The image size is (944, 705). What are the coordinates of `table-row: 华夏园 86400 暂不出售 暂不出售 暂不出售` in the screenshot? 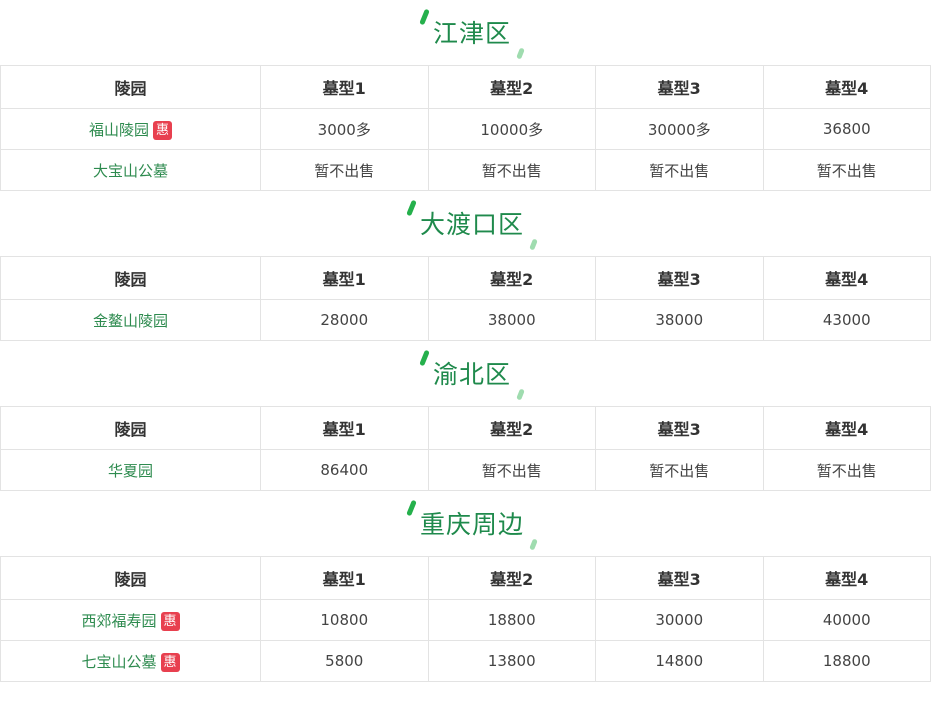 It's located at (465, 470).